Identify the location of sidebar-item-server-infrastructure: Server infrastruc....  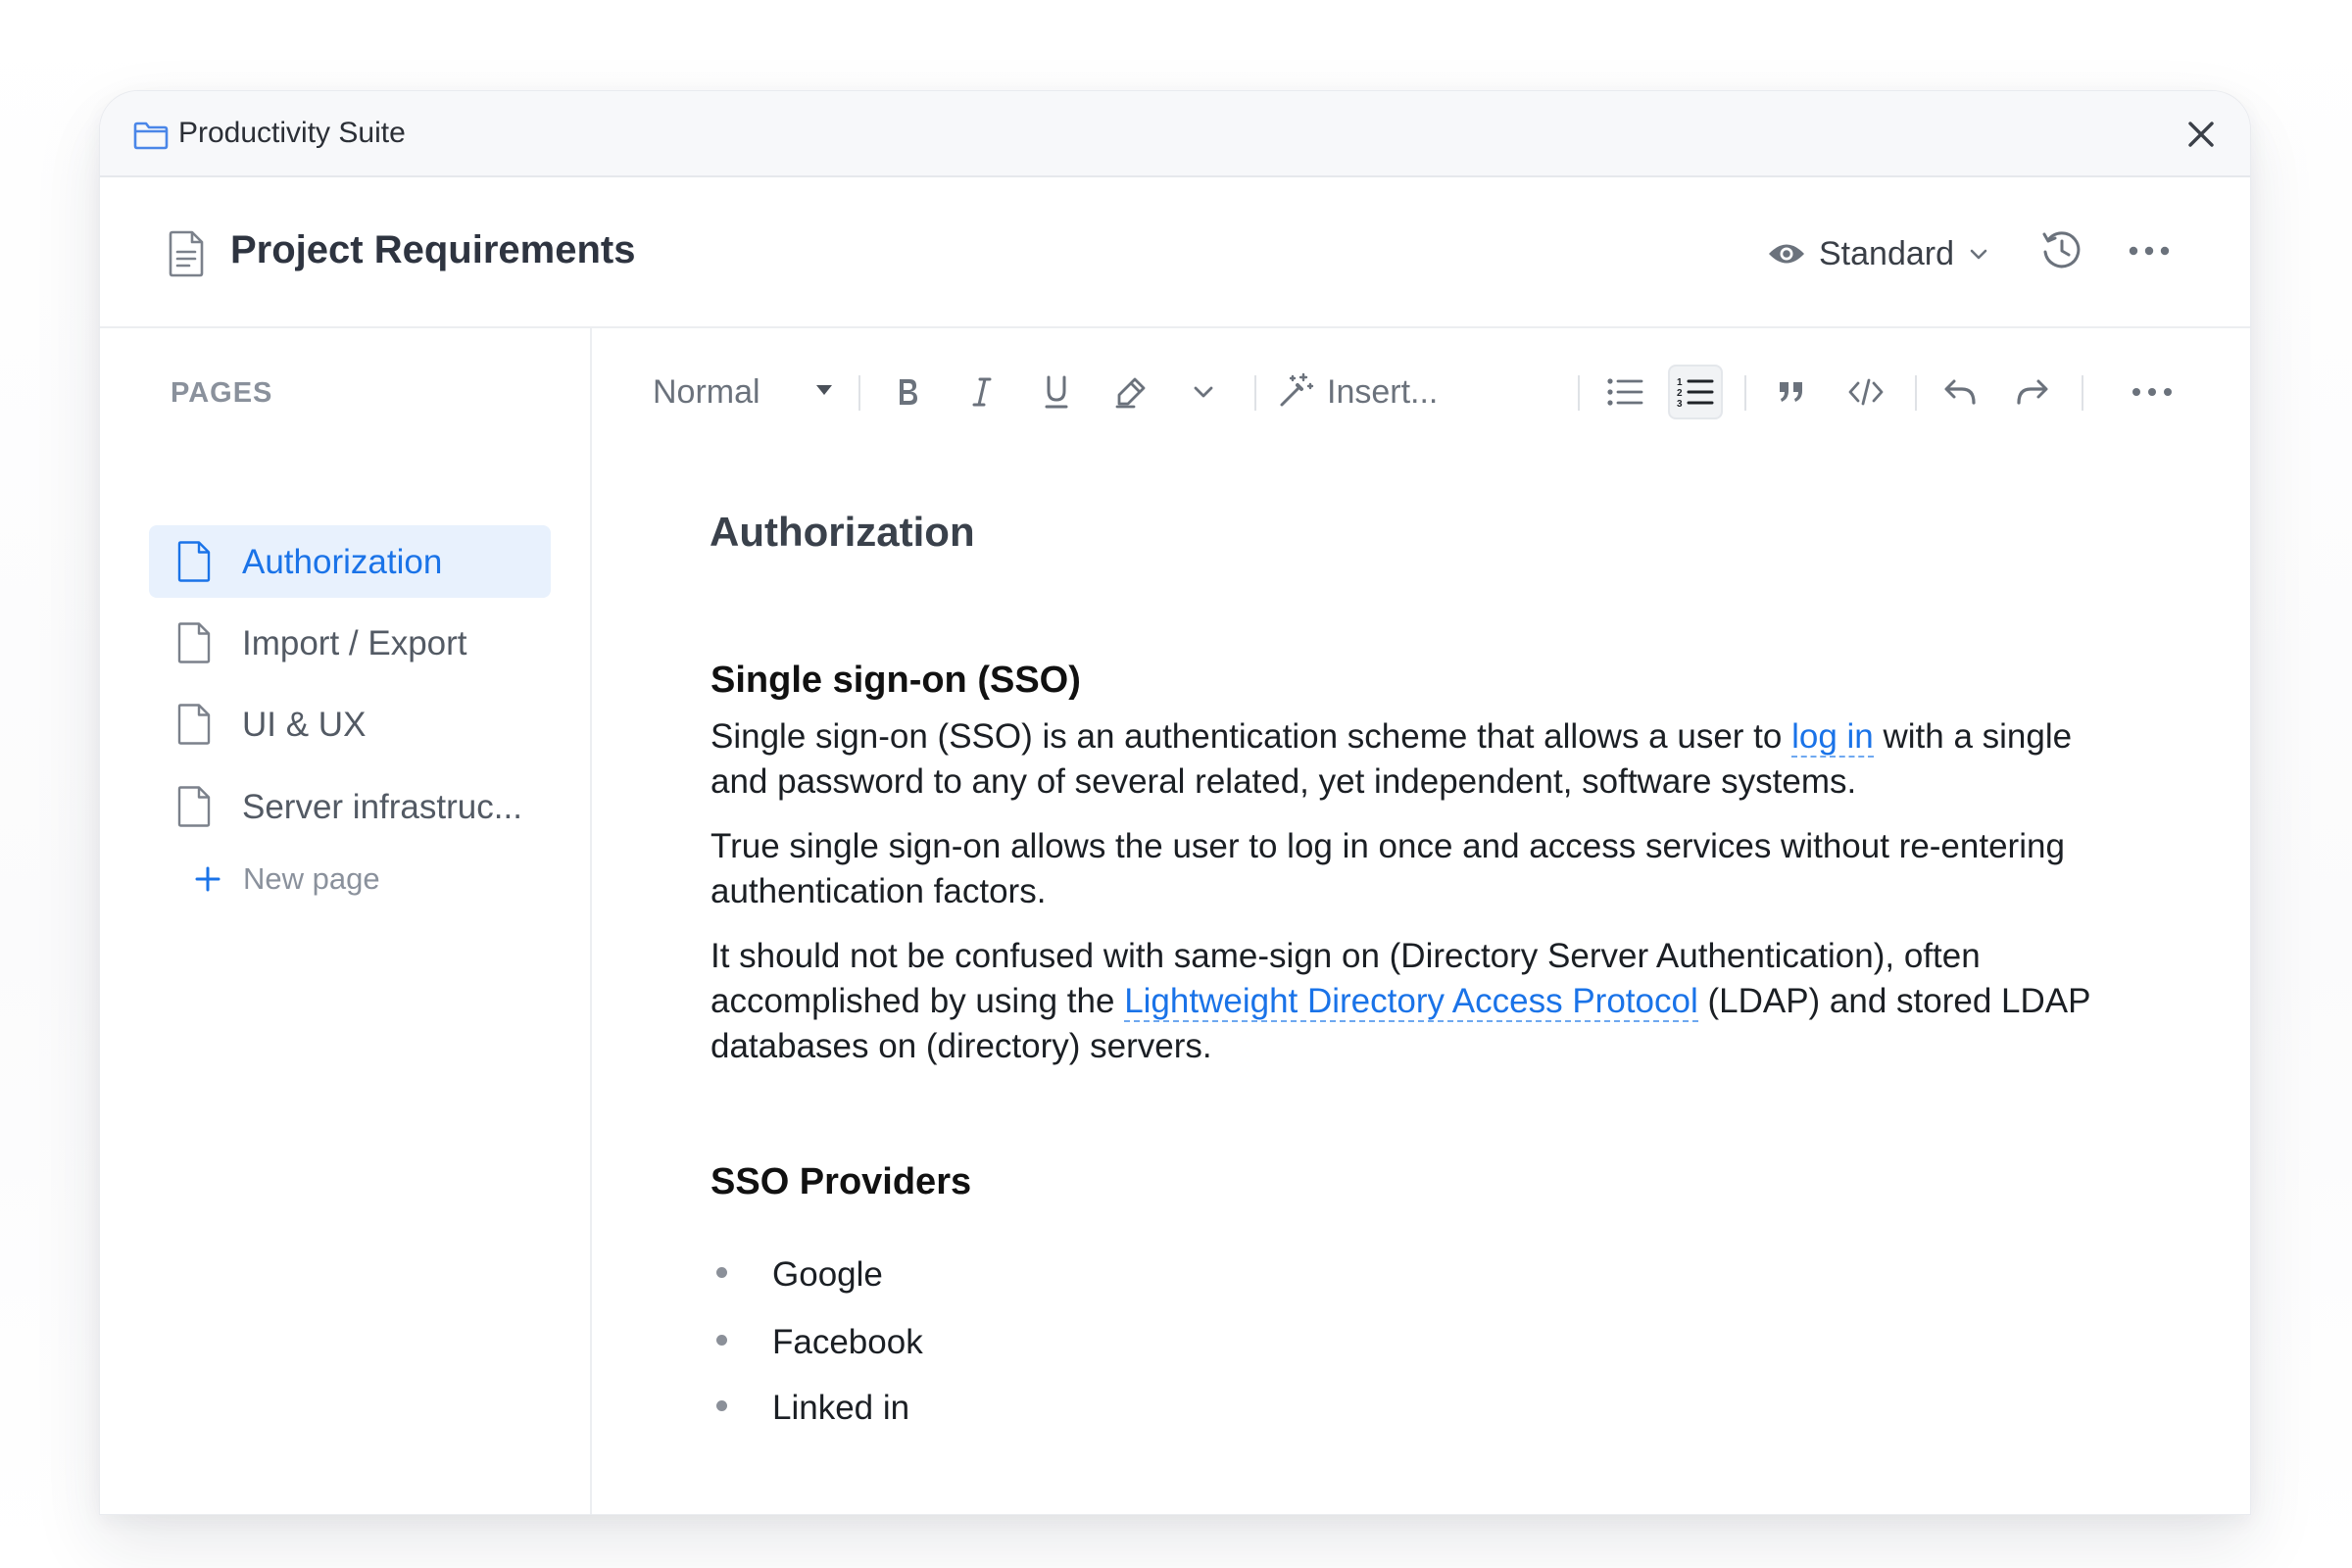
(350, 806).